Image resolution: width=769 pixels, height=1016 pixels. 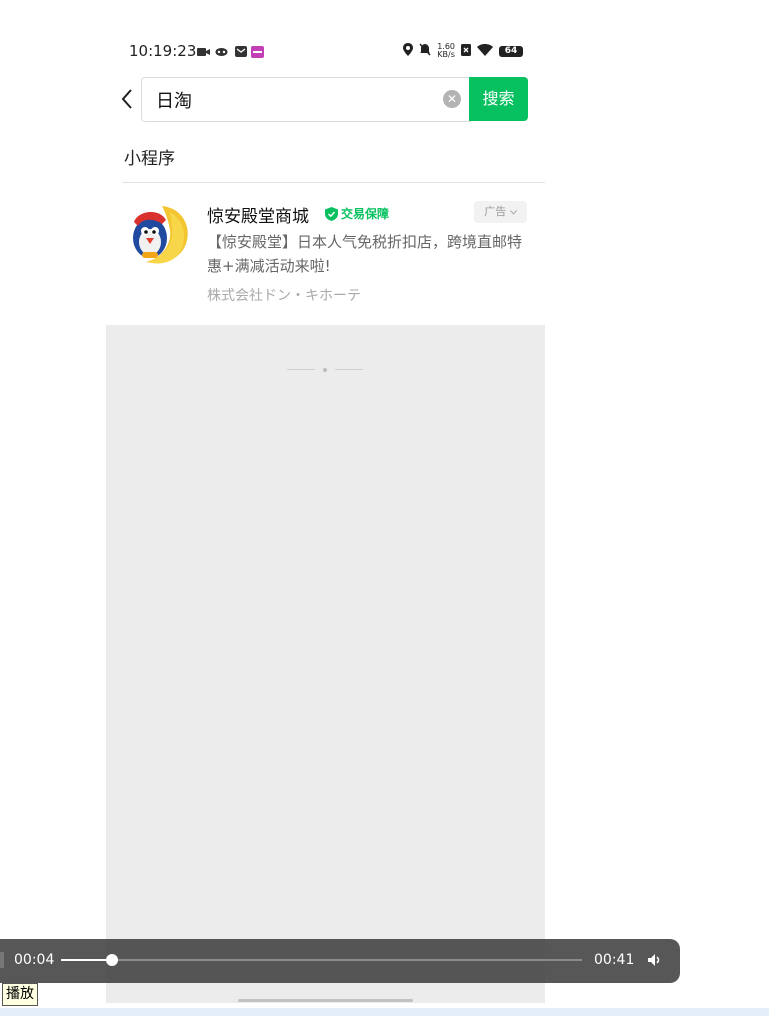 What do you see at coordinates (384, 1012) in the screenshot?
I see `taskbar-strip` at bounding box center [384, 1012].